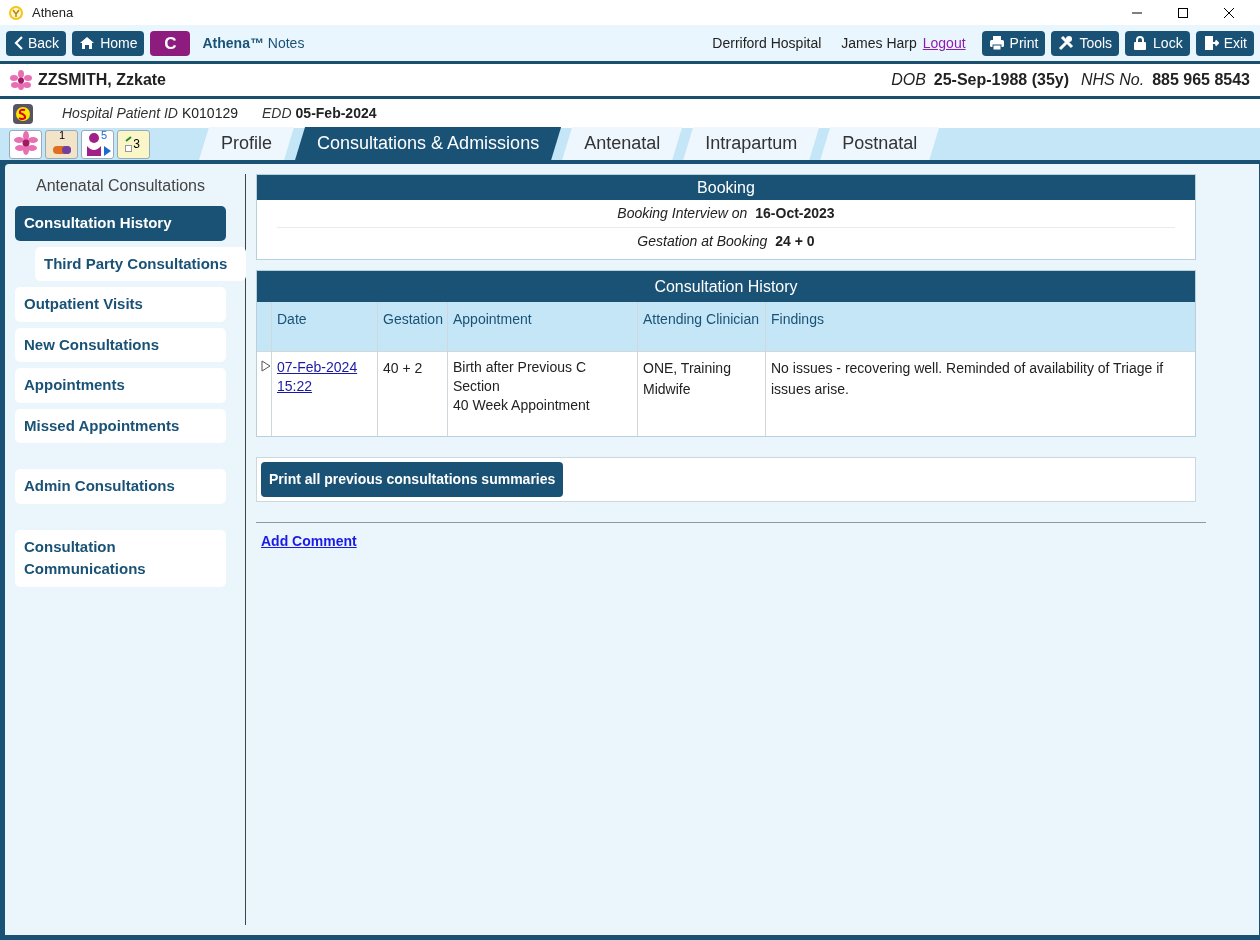 The image size is (1260, 940). Describe the element at coordinates (120, 486) in the screenshot. I see `sidebar-item: Admin Consultations` at that location.